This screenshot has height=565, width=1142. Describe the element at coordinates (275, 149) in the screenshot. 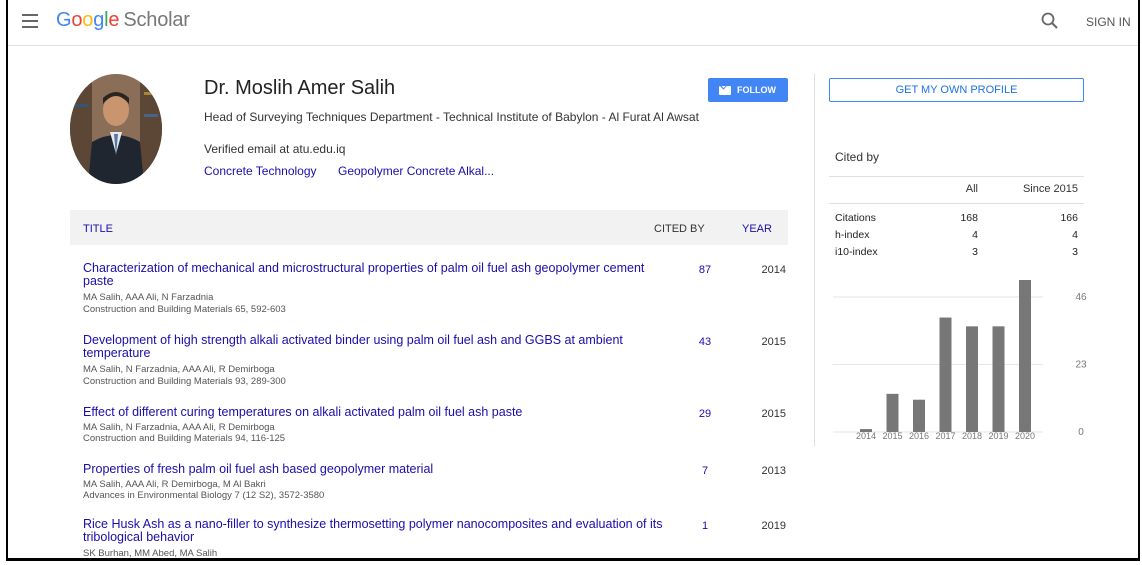

I see `profile-email: Verified email at atu.edu.iq` at that location.